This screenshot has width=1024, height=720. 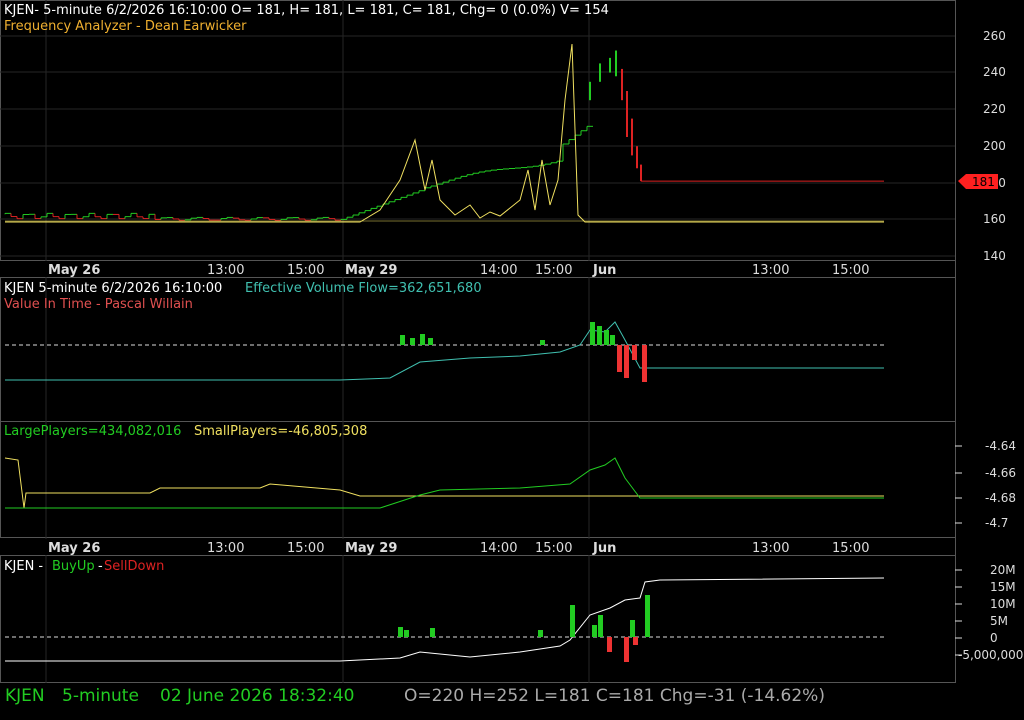 I want to click on buyup-plot, so click(x=445, y=619).